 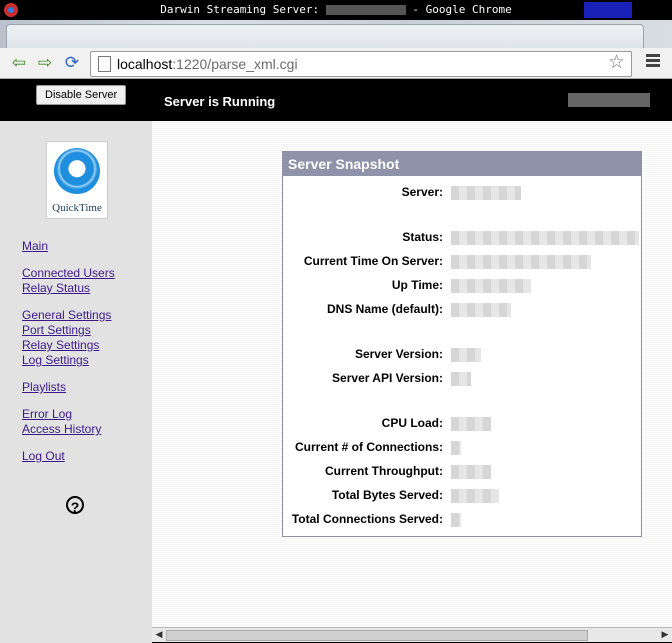 What do you see at coordinates (76, 635) in the screenshot?
I see `sidebar-footer` at bounding box center [76, 635].